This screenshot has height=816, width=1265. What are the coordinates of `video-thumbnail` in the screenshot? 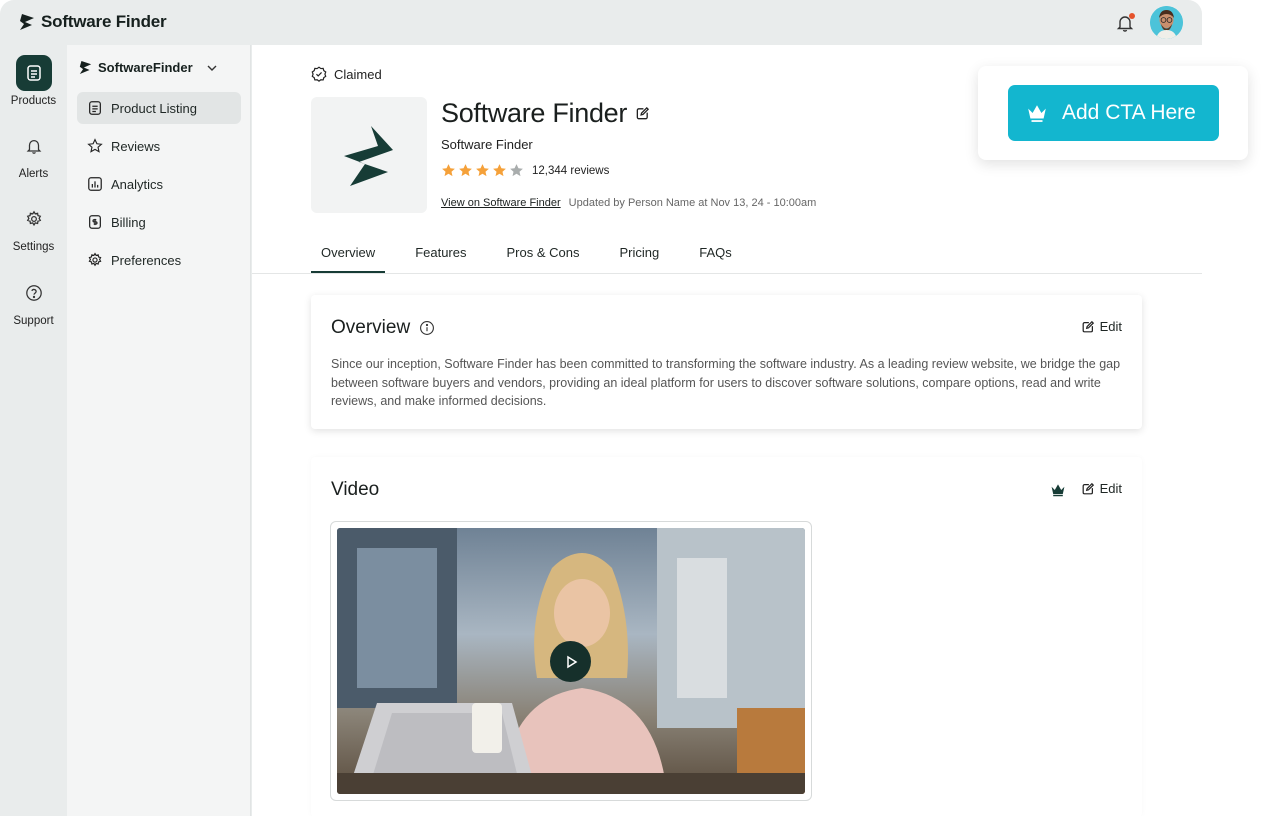 It's located at (571, 661).